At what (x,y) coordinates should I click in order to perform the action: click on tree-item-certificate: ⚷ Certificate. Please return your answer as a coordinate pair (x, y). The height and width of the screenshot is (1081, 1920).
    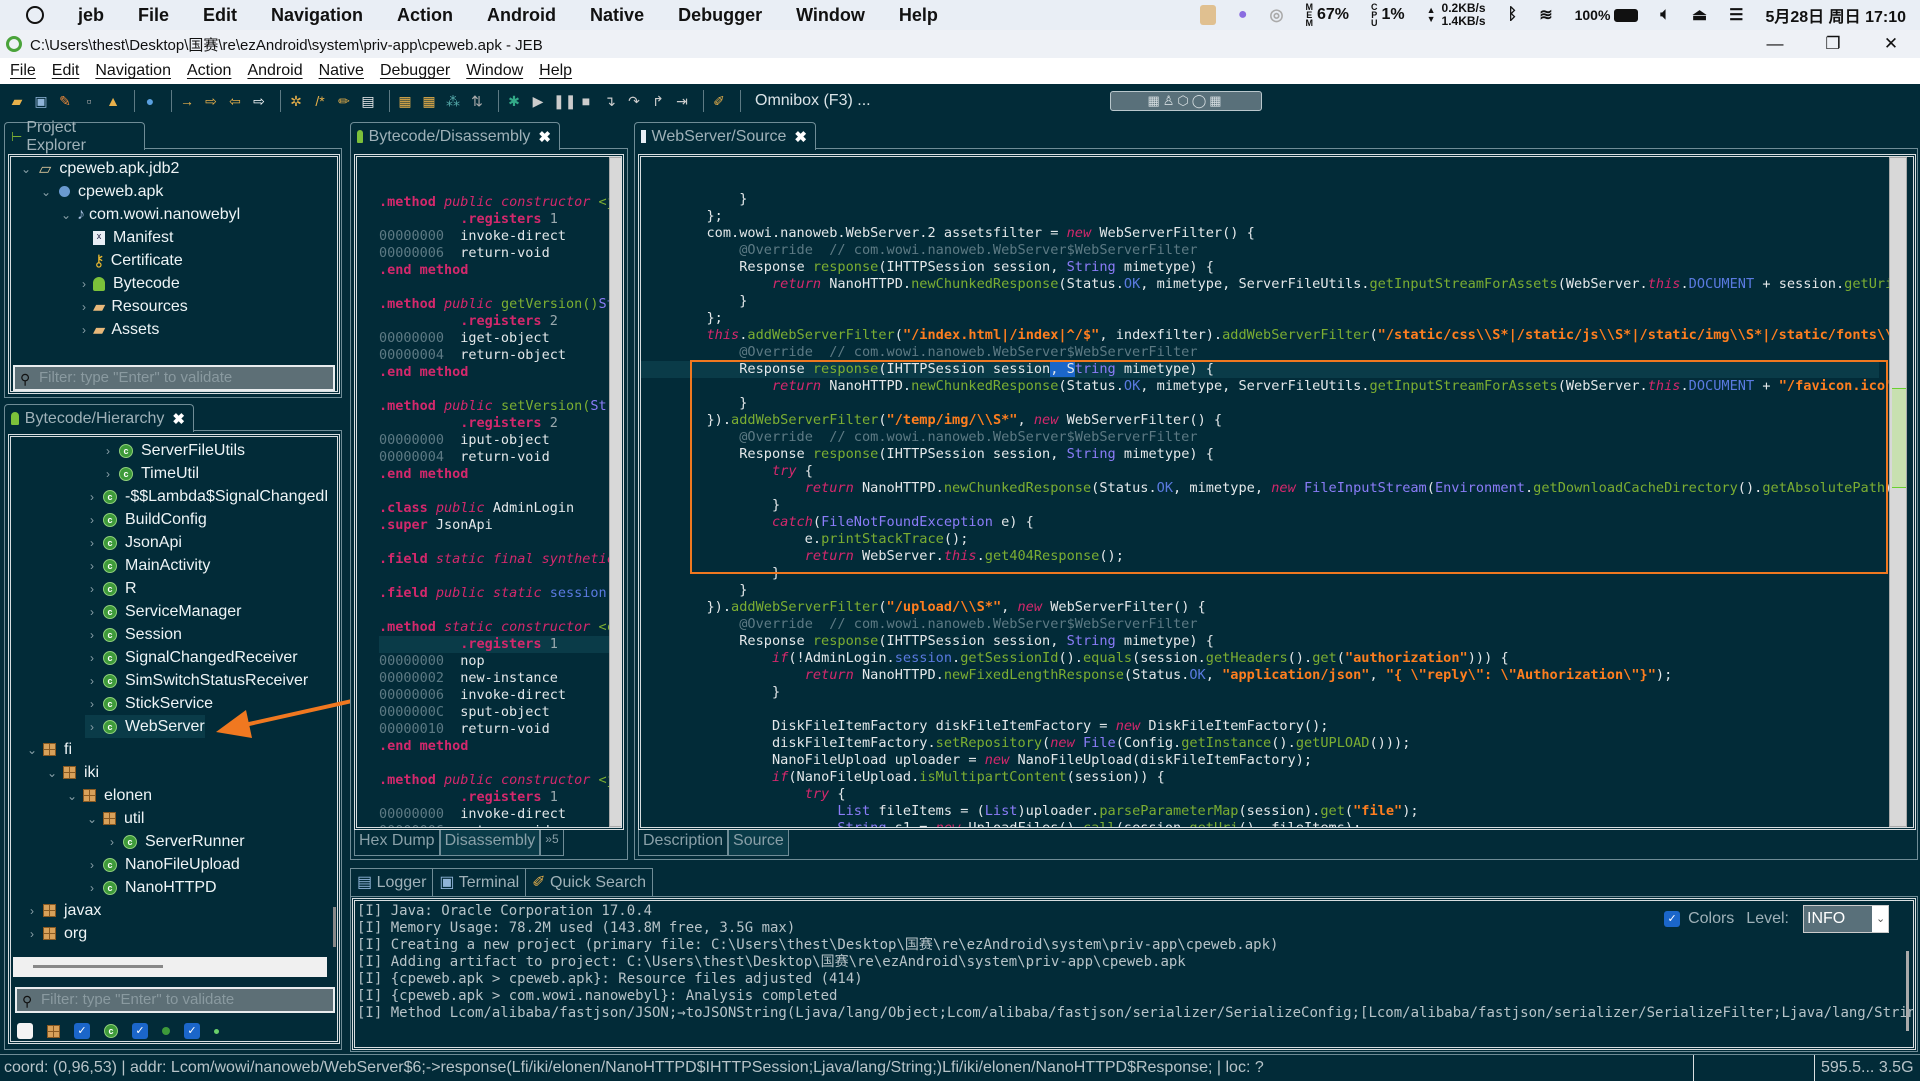
    Looking at the image, I should click on (138, 260).